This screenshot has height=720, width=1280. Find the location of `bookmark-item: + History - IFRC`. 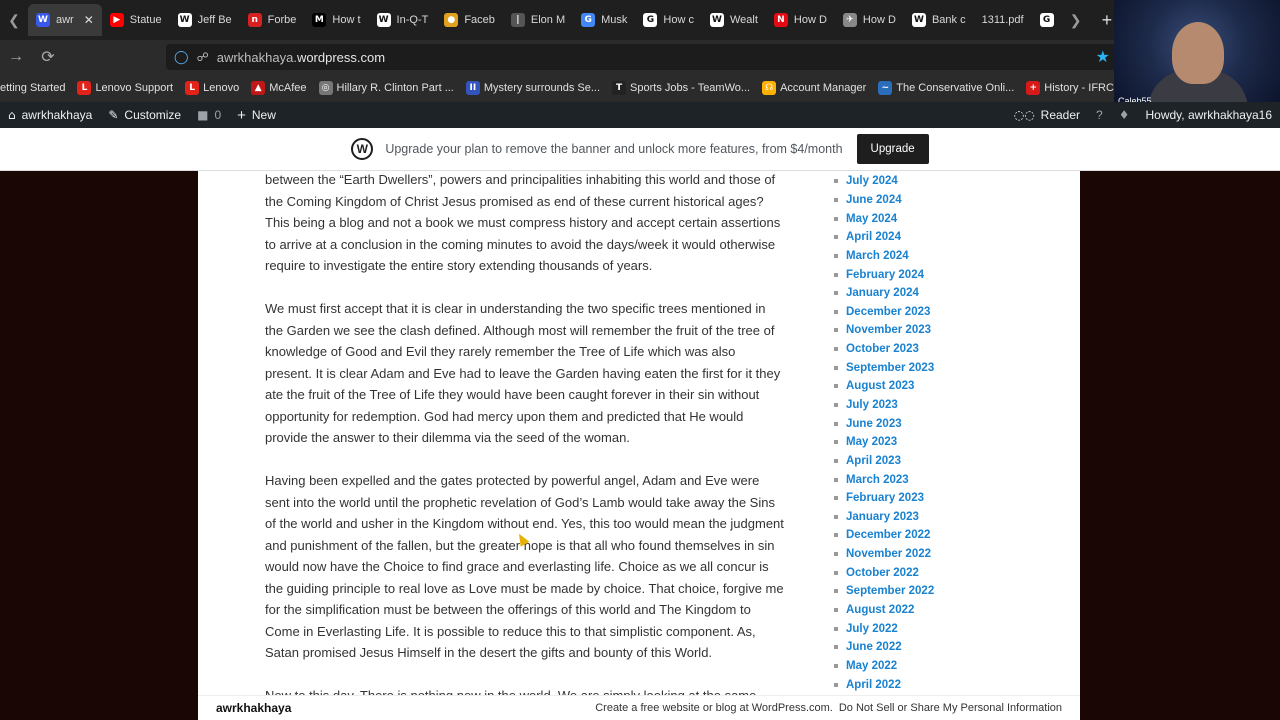

bookmark-item: + History - IFRC is located at coordinates (1070, 88).